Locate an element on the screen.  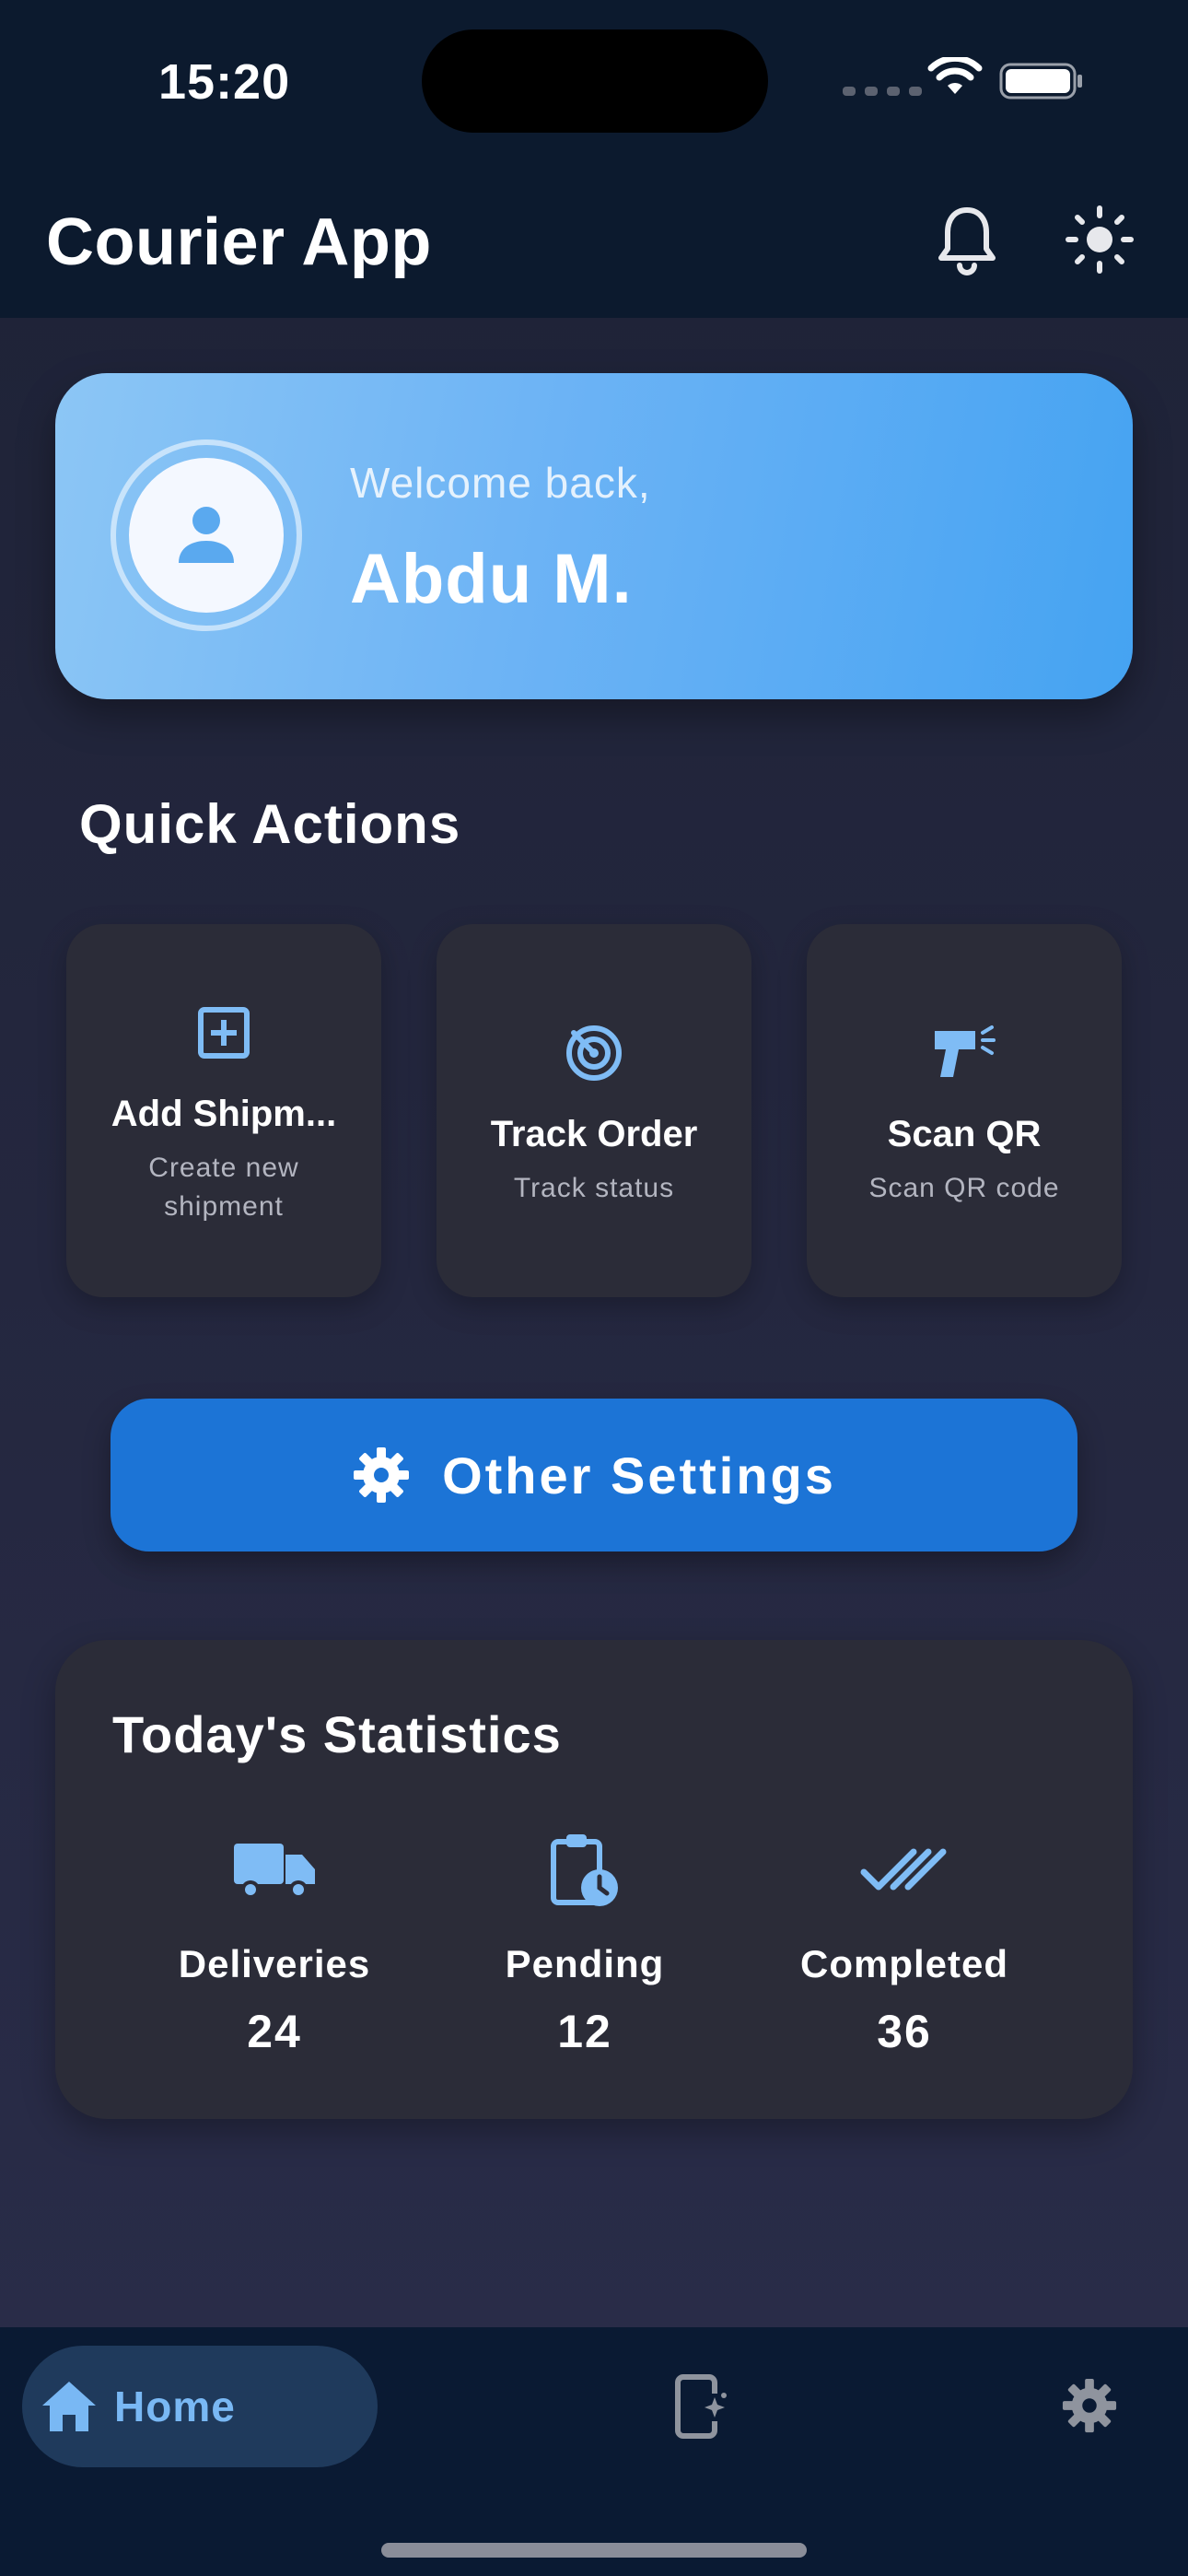
avatar is located at coordinates (206, 535).